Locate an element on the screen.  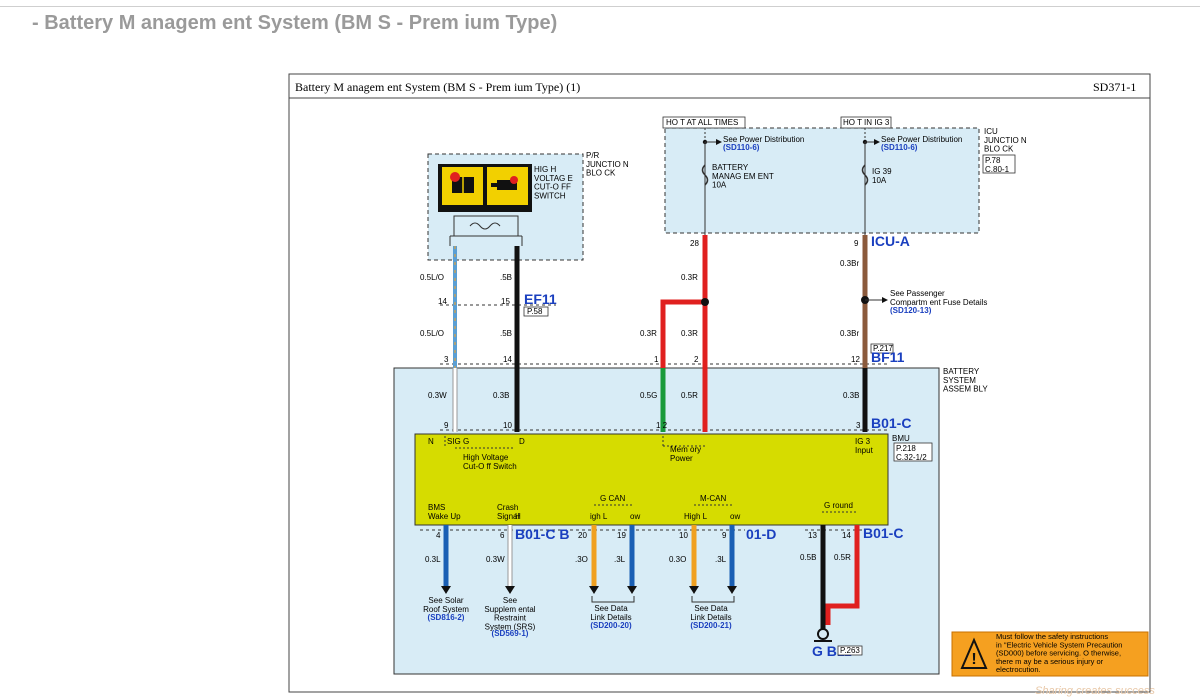
splice-node-red is located at coordinates (705, 302).